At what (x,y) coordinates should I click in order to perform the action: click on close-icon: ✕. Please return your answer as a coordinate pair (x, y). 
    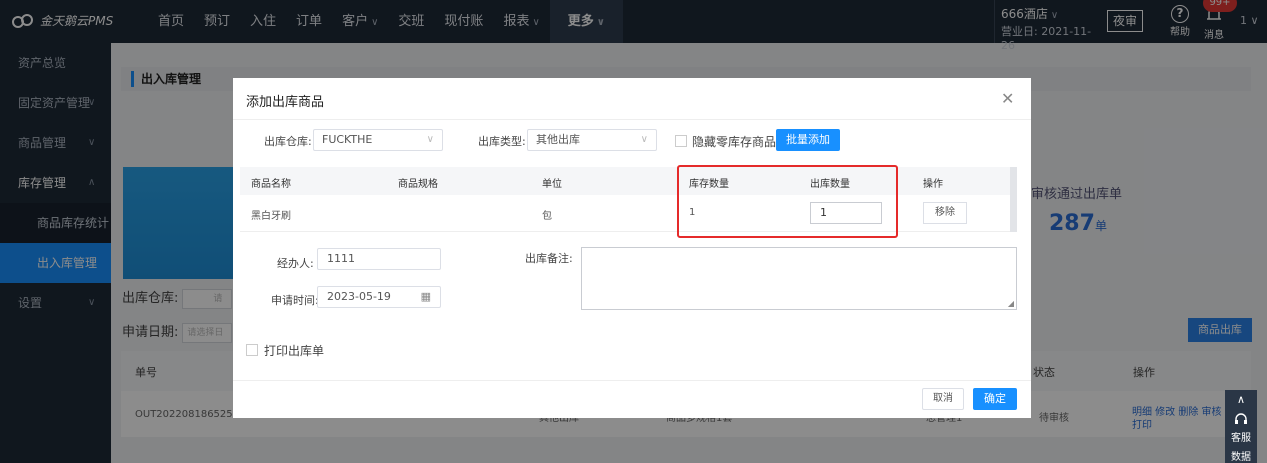
    Looking at the image, I should click on (1007, 98).